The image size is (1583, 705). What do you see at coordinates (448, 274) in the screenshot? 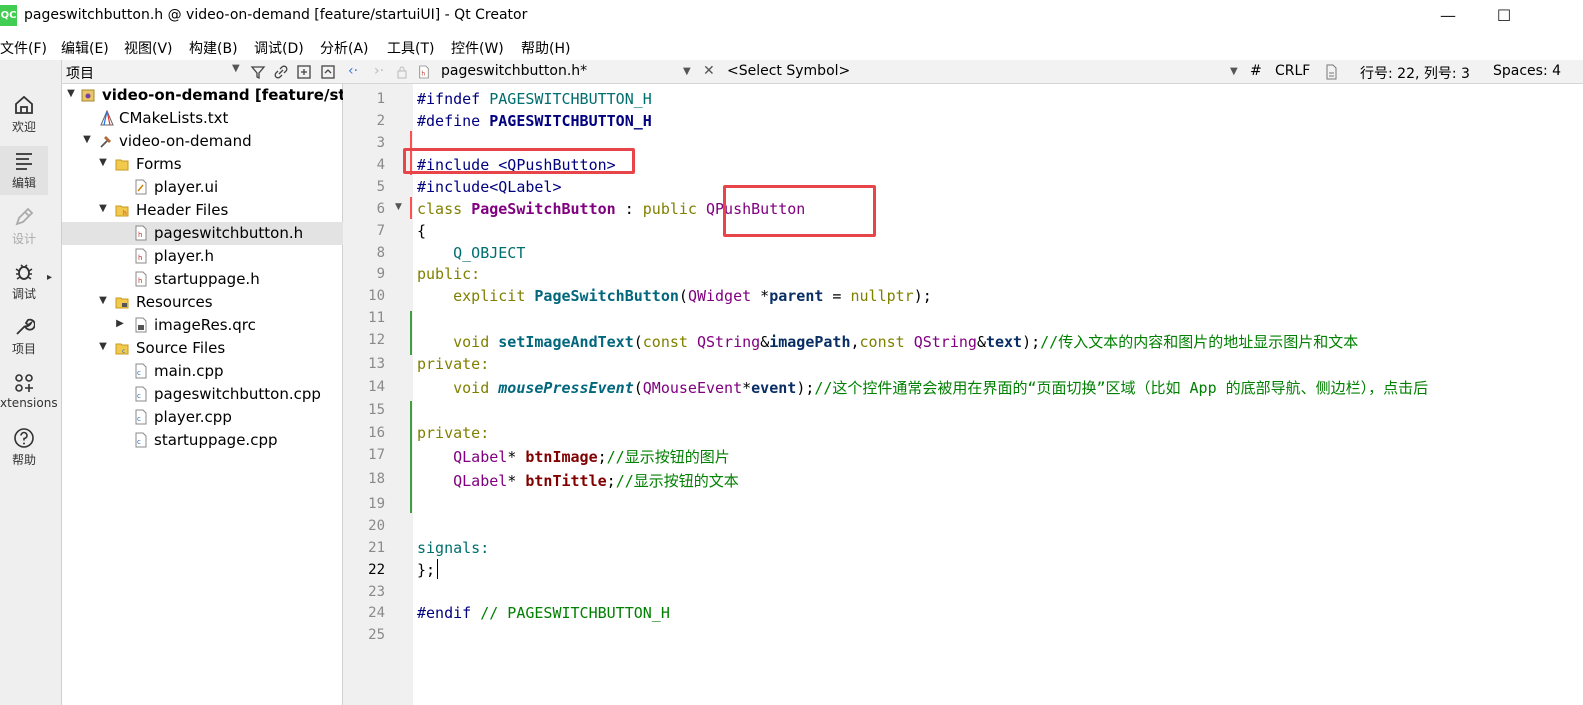
I see `code-line-9: public:` at bounding box center [448, 274].